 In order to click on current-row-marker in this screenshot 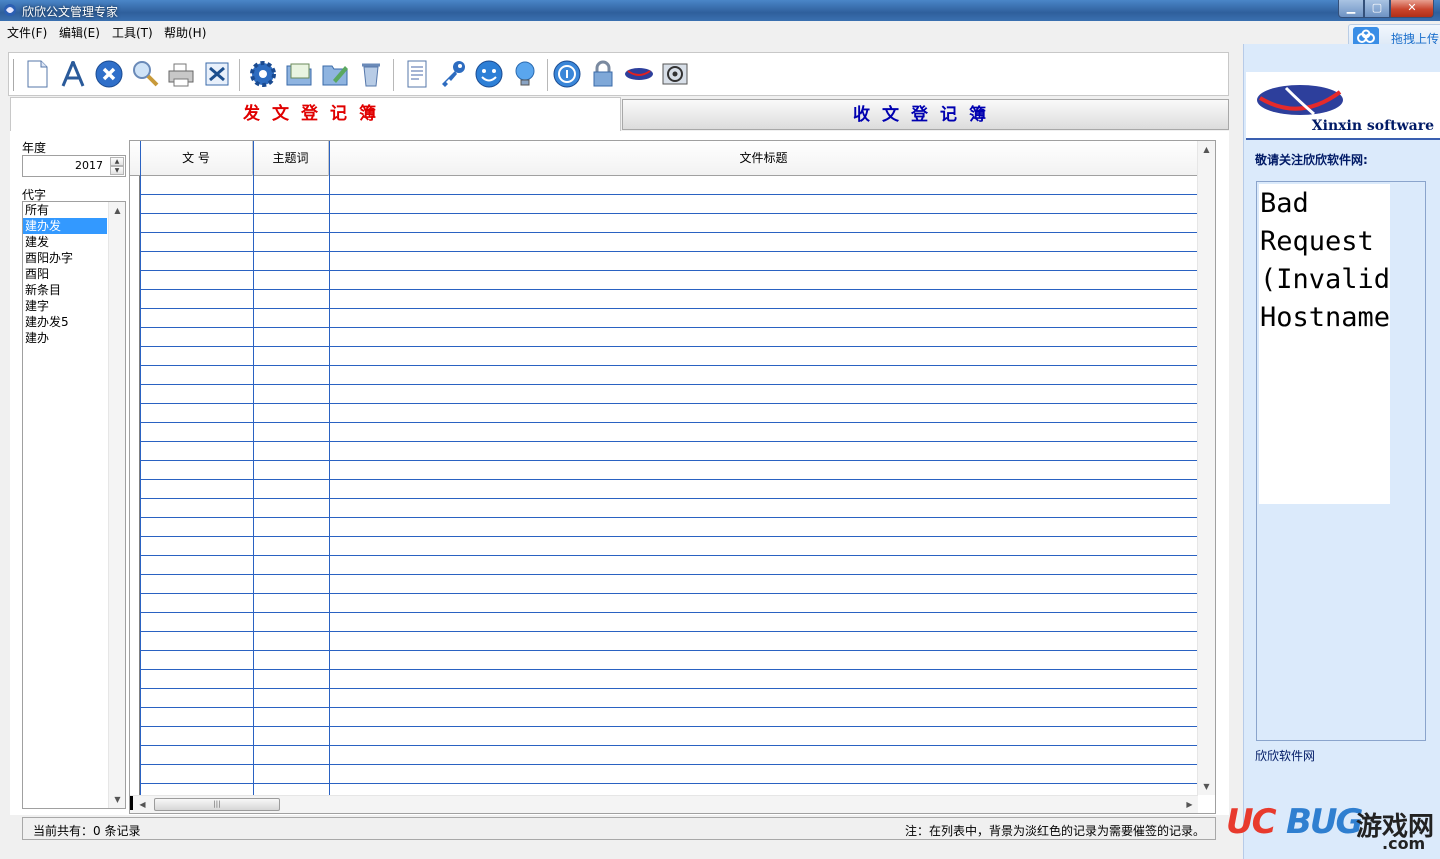, I will do `click(131, 803)`.